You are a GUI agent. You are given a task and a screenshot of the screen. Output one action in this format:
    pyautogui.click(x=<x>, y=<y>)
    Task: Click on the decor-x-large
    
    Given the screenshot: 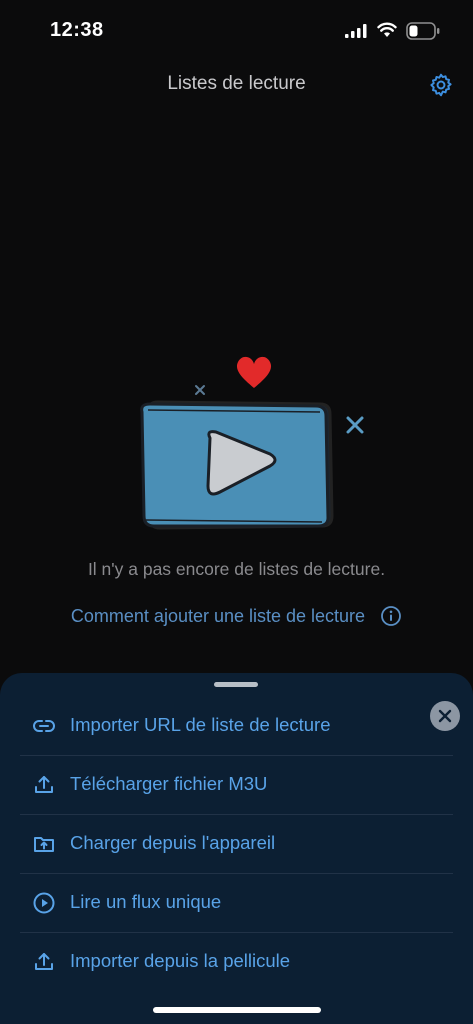 What is the action you would take?
    pyautogui.click(x=355, y=425)
    